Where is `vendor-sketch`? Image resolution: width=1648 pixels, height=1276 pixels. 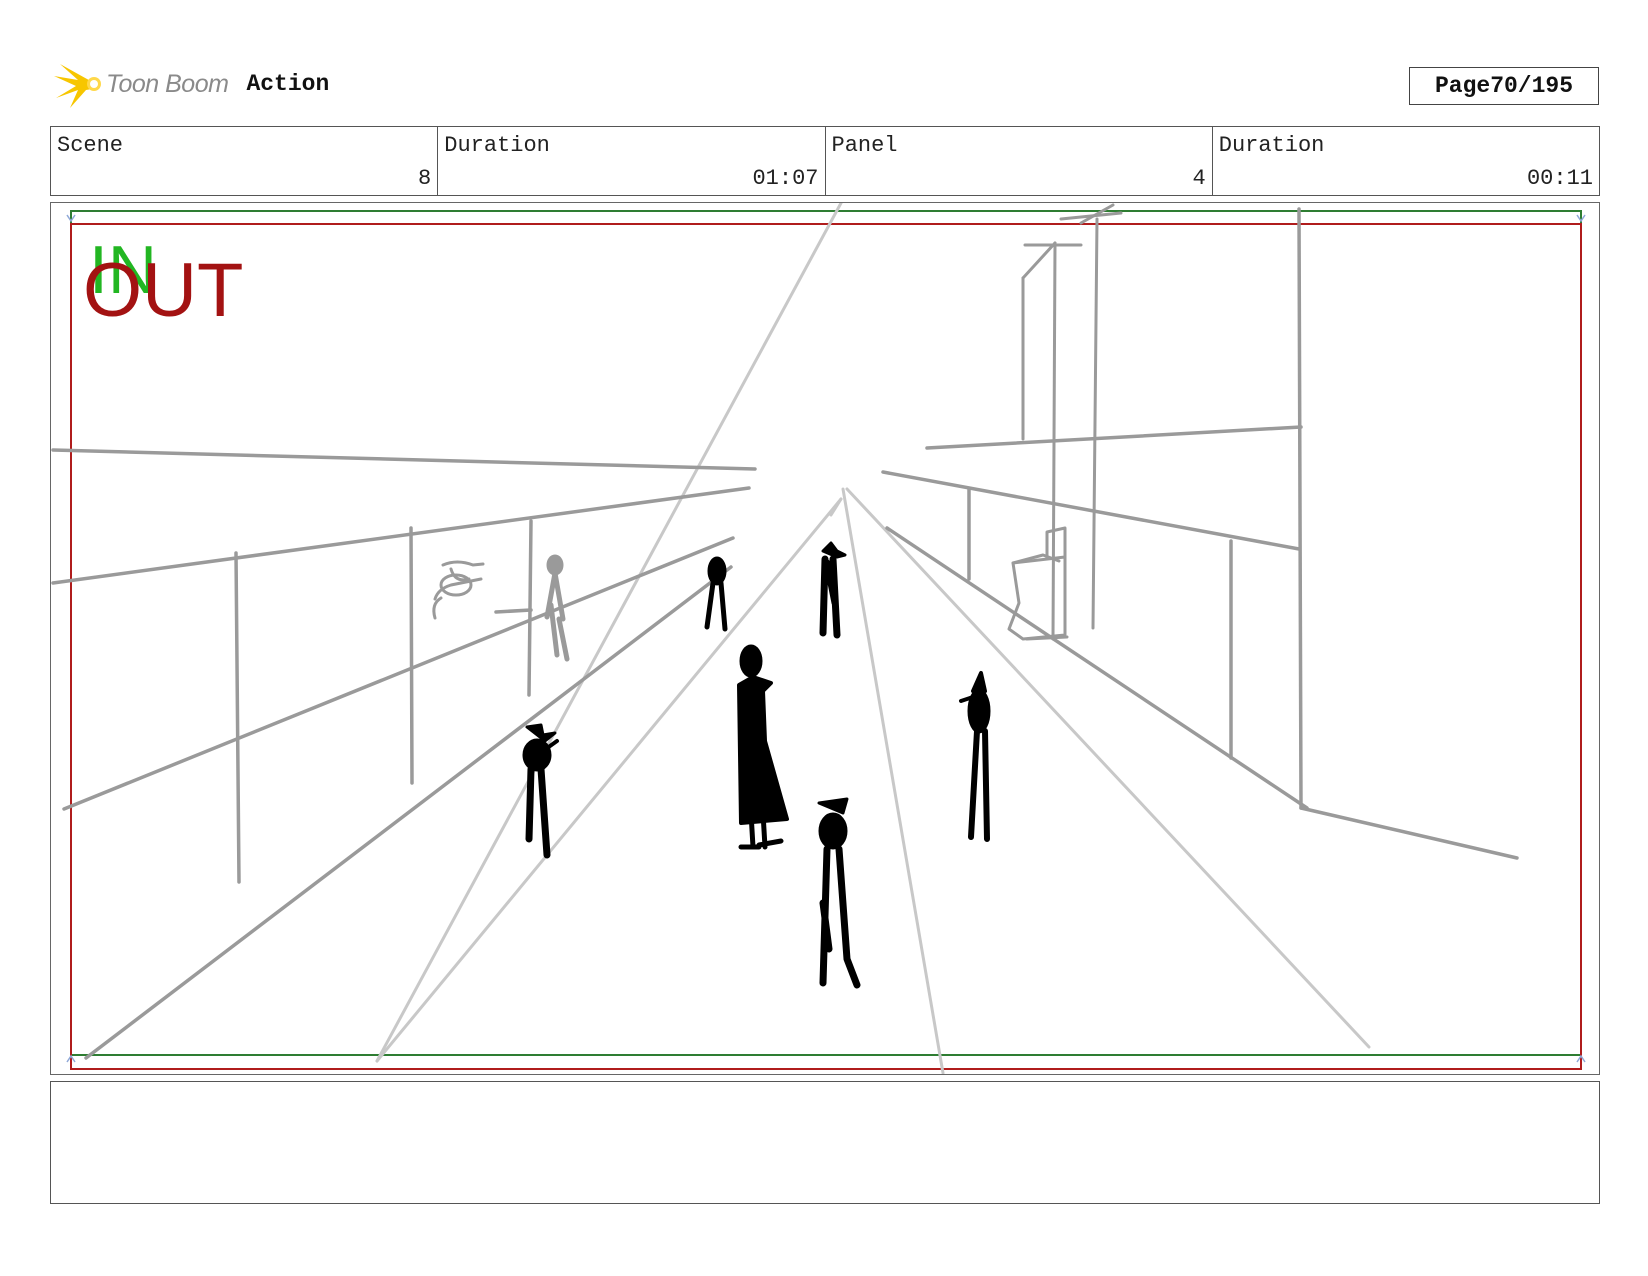
vendor-sketch is located at coordinates (458, 590).